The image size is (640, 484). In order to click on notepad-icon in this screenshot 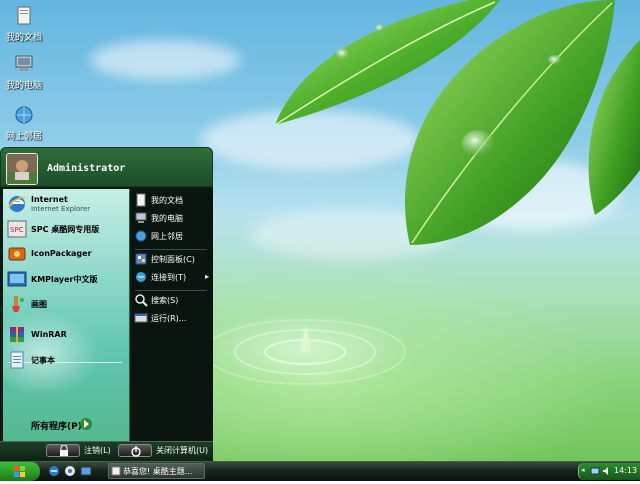, I will do `click(17, 360)`.